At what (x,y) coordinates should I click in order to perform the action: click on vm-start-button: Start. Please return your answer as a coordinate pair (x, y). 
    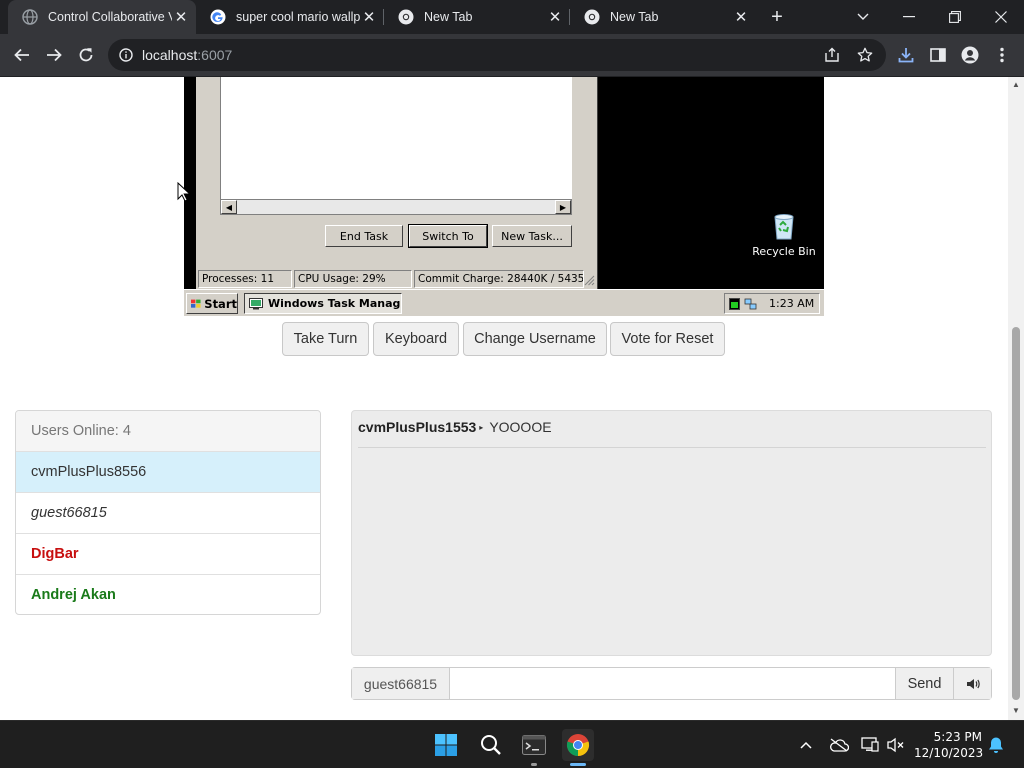
    Looking at the image, I should click on (212, 303).